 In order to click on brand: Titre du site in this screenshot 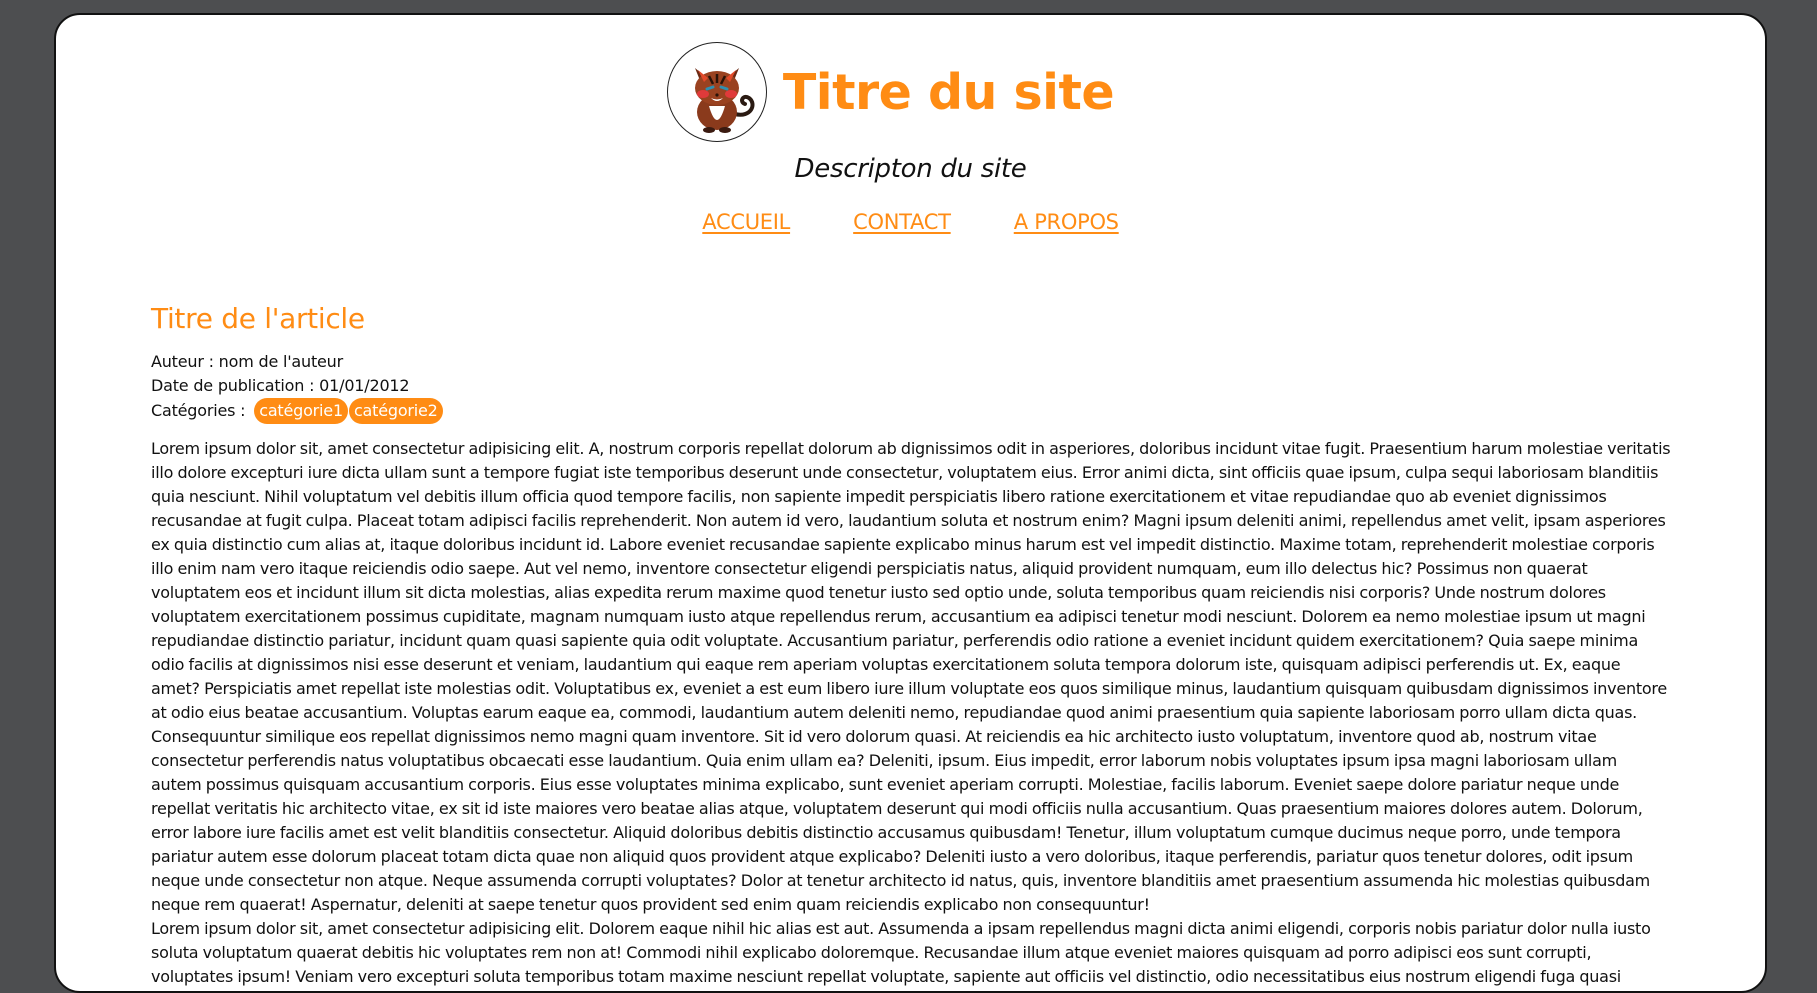, I will do `click(910, 92)`.